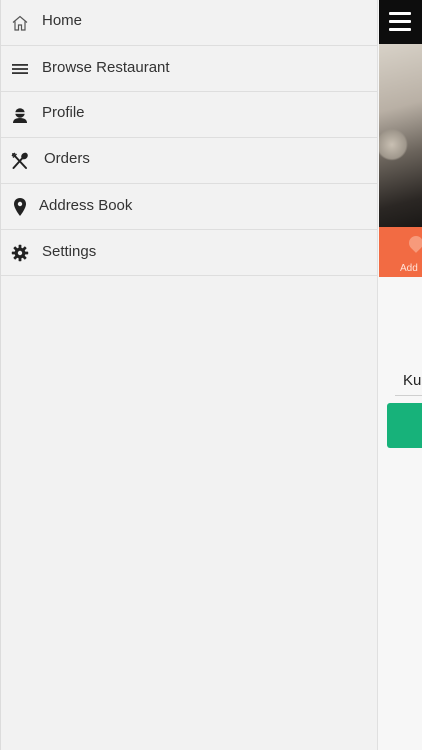 The width and height of the screenshot is (422, 750). What do you see at coordinates (189, 253) in the screenshot?
I see `menu-item-settings: Settings` at bounding box center [189, 253].